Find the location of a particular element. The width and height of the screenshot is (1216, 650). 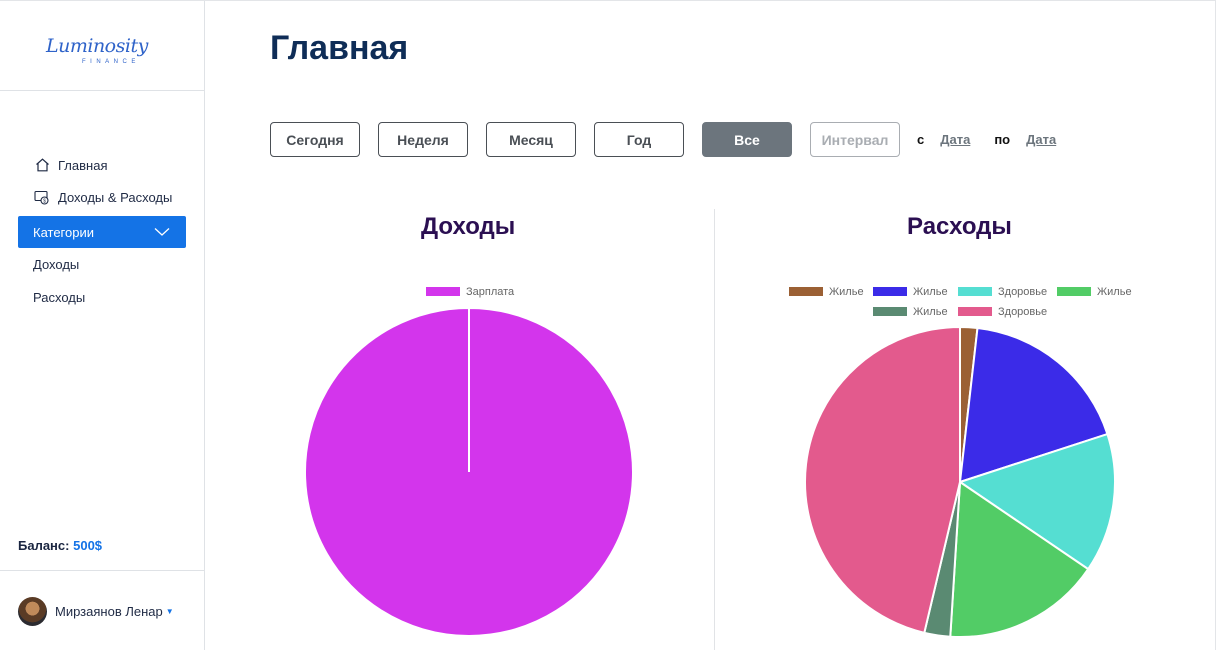

user-menu: Мирзаянов Ленар ▼ is located at coordinates (102, 610).